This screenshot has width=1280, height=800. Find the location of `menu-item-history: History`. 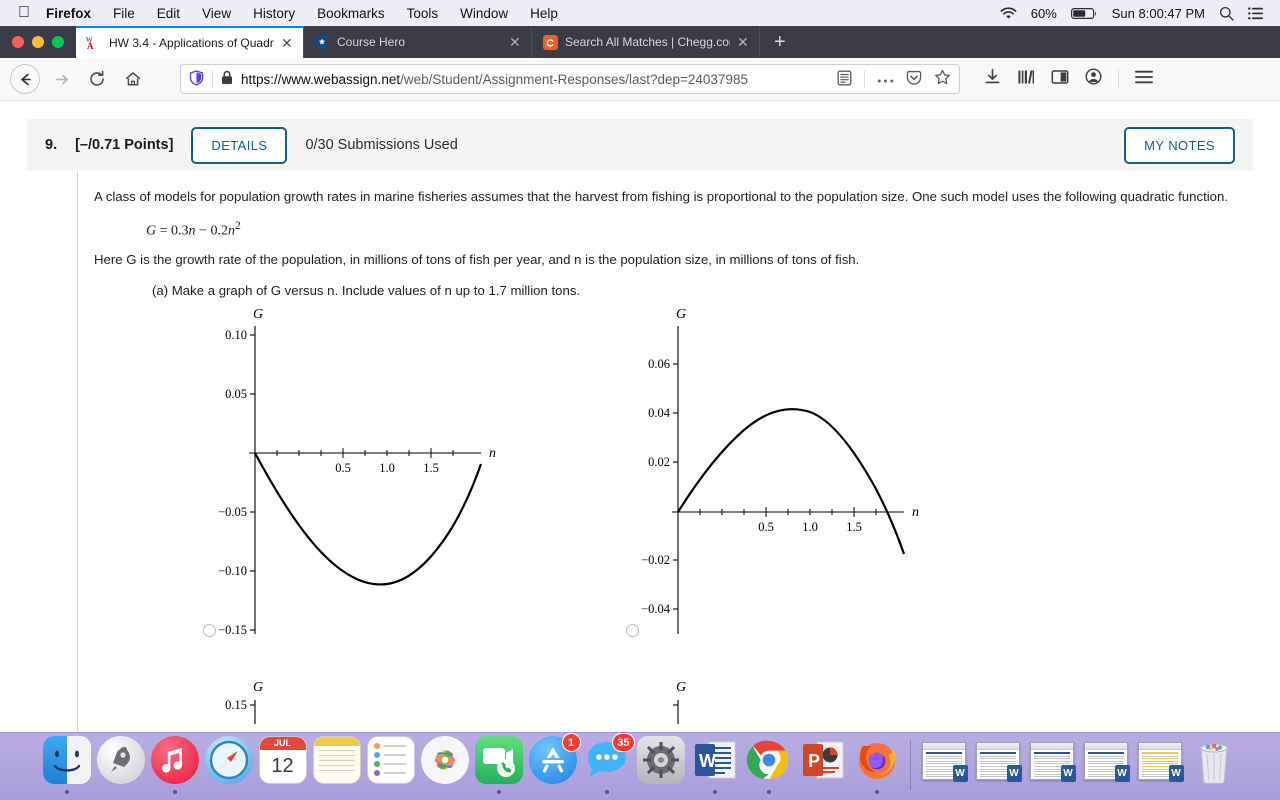

menu-item-history: History is located at coordinates (274, 13).